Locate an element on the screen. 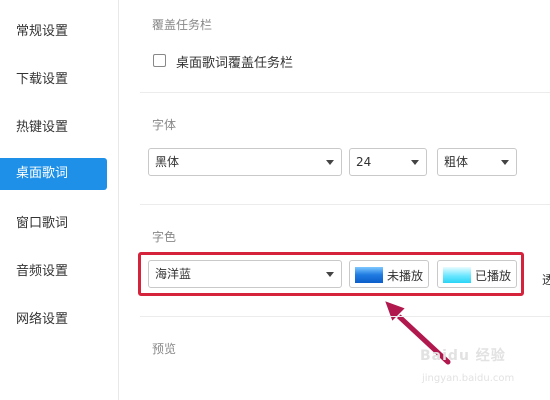  preview-section-title: 预览 is located at coordinates (164, 349).